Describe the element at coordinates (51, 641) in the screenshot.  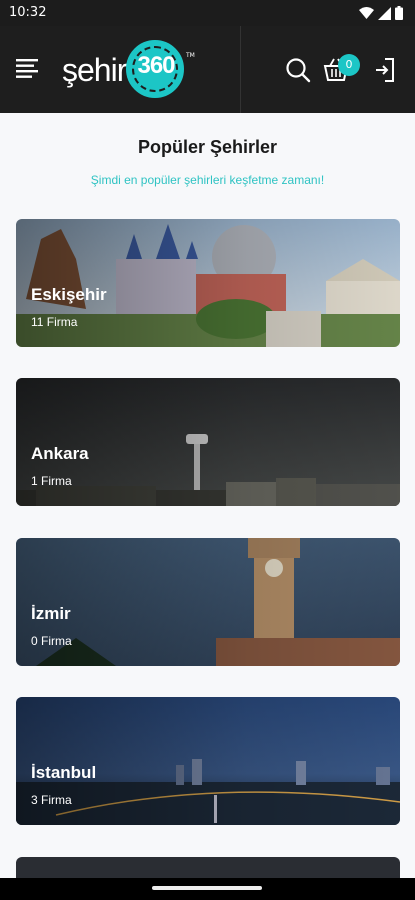
I see `city-company-count: 0 Firma` at that location.